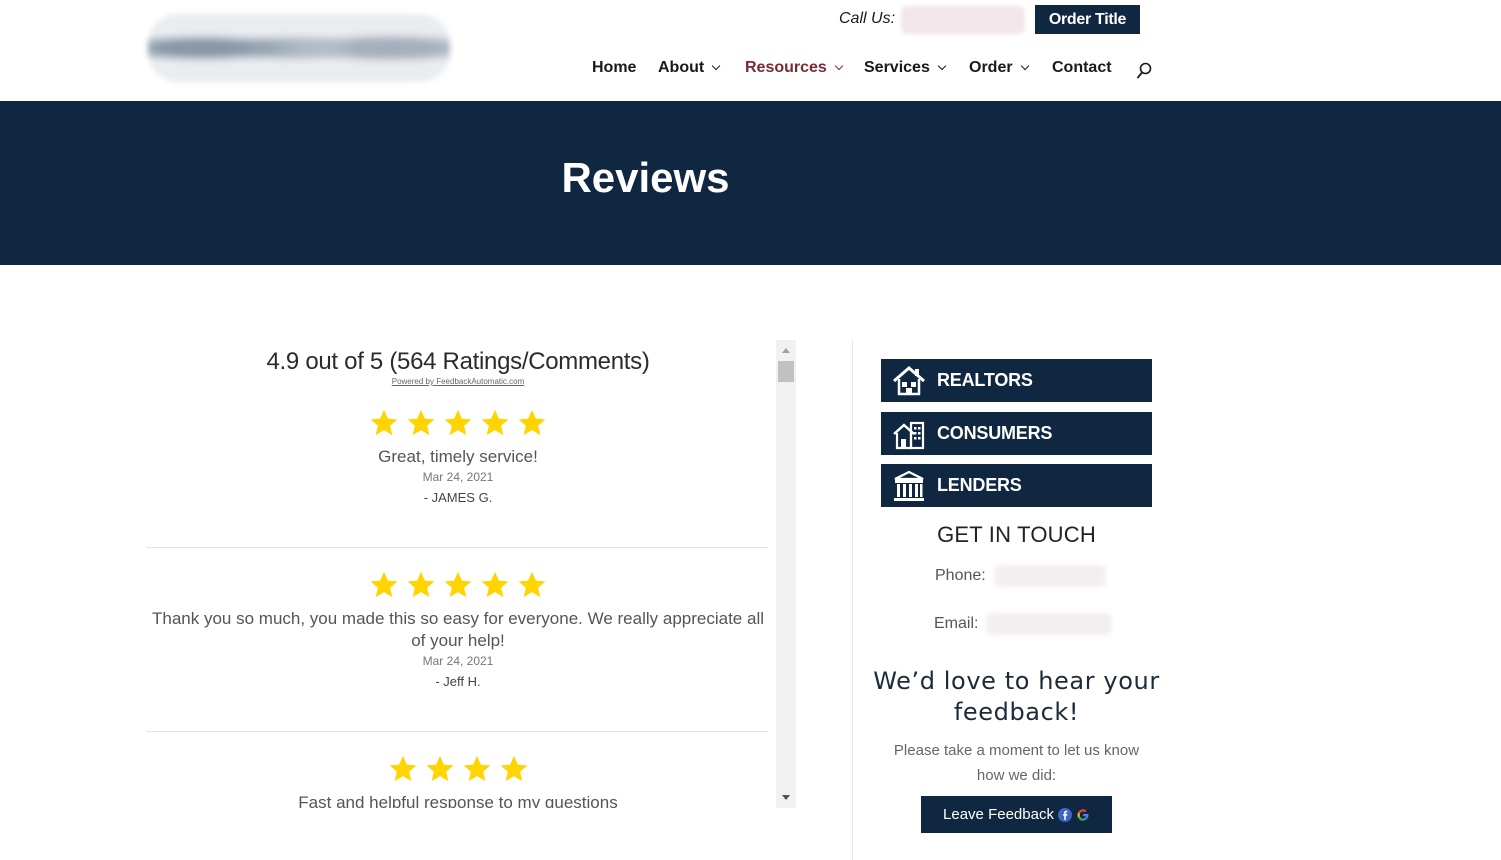 The image size is (1501, 860). Describe the element at coordinates (995, 433) in the screenshot. I see `consumers-label: CONSUMERS` at that location.